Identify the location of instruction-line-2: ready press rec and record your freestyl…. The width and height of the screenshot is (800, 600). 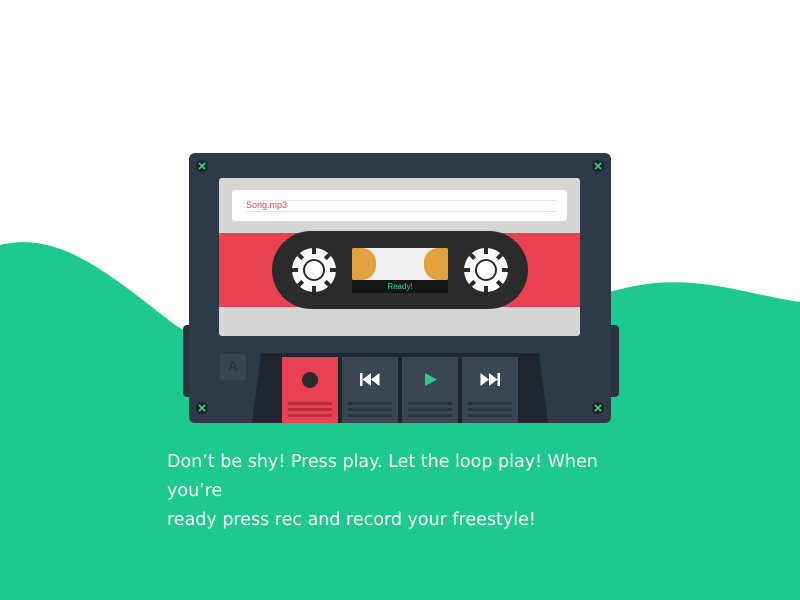
(351, 520).